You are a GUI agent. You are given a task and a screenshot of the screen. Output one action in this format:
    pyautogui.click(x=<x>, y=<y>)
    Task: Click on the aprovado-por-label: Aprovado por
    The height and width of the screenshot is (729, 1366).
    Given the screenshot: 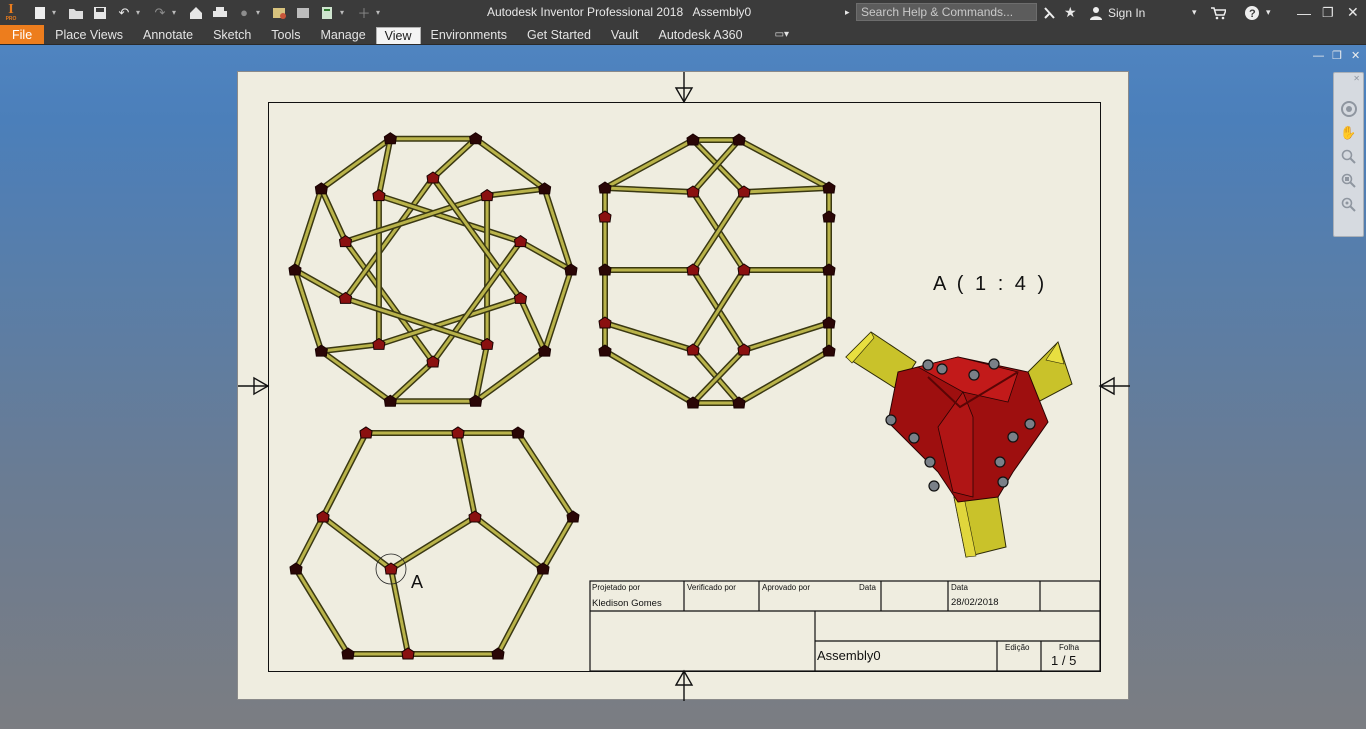 What is the action you would take?
    pyautogui.click(x=786, y=587)
    